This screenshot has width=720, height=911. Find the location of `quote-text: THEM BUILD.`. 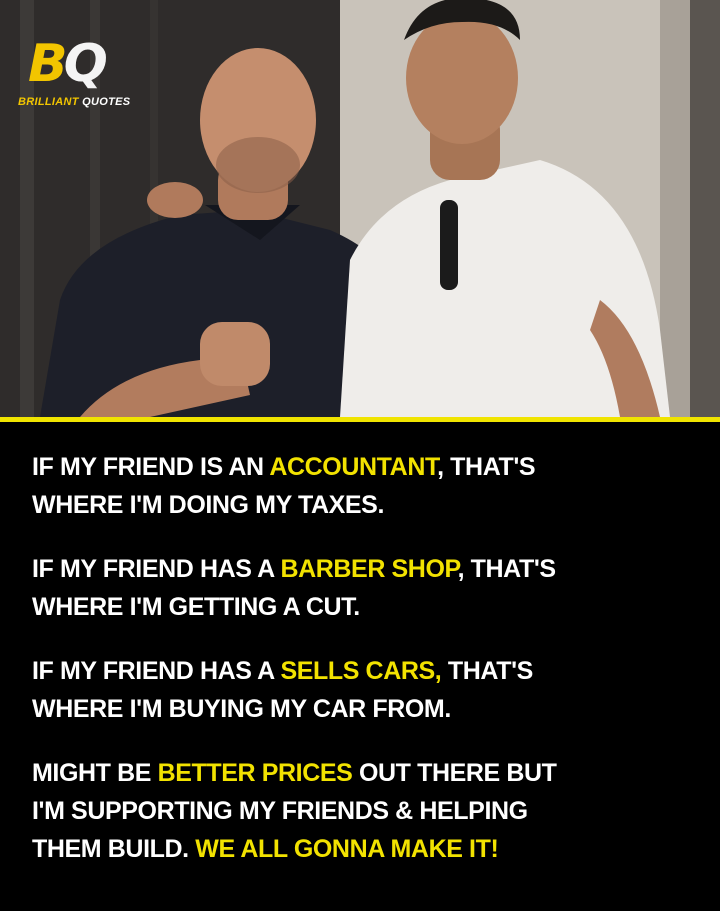

quote-text: THEM BUILD. is located at coordinates (114, 849).